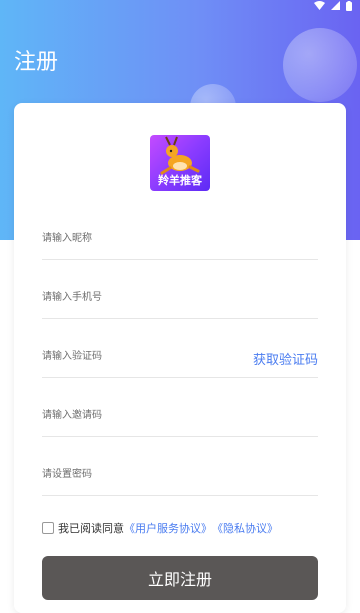  I want to click on decorative-circle-large, so click(320, 65).